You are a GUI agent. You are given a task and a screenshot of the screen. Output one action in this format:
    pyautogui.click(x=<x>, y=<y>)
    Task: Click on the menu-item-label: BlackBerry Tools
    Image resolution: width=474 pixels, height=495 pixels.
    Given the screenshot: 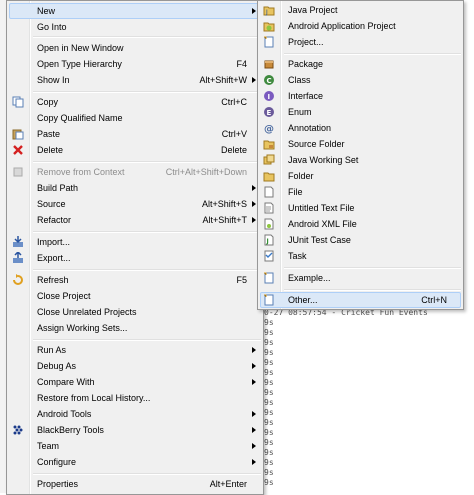 What is the action you would take?
    pyautogui.click(x=70, y=430)
    